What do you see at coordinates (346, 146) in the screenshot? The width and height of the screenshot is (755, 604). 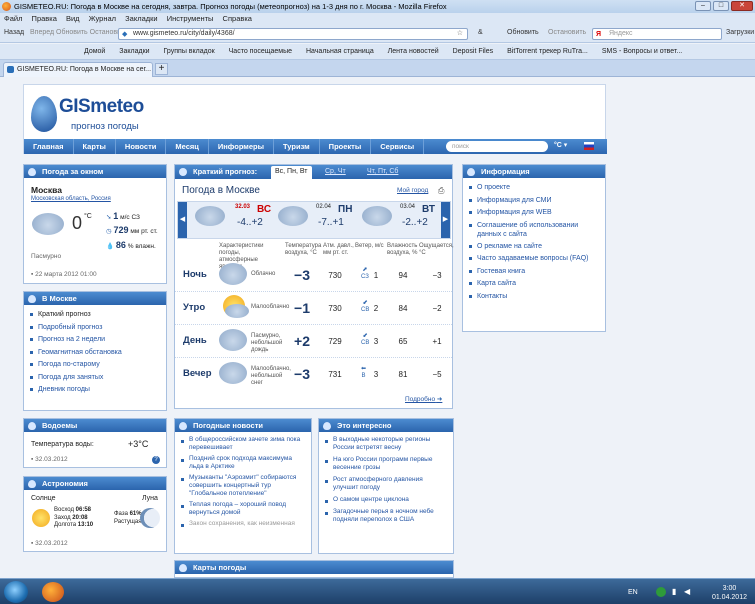 I see `nav-projects: Проекты` at bounding box center [346, 146].